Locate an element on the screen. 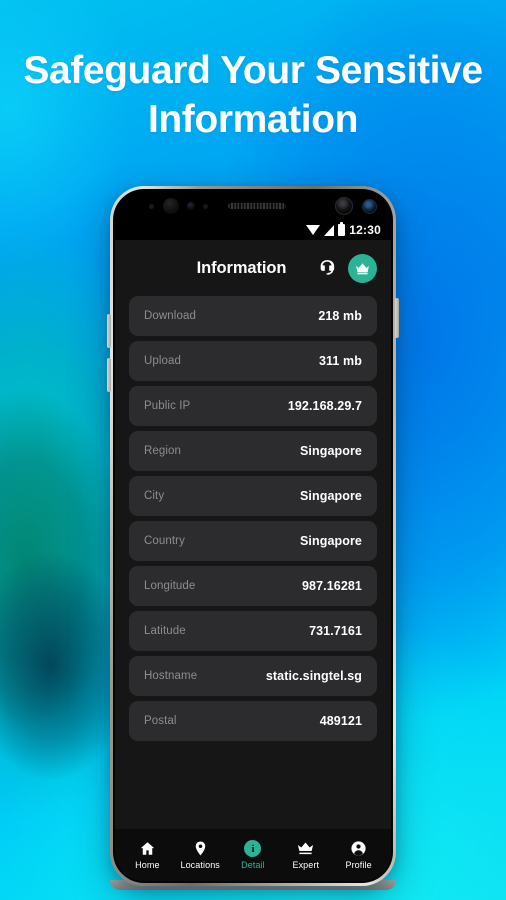  row-label: Country is located at coordinates (164, 541).